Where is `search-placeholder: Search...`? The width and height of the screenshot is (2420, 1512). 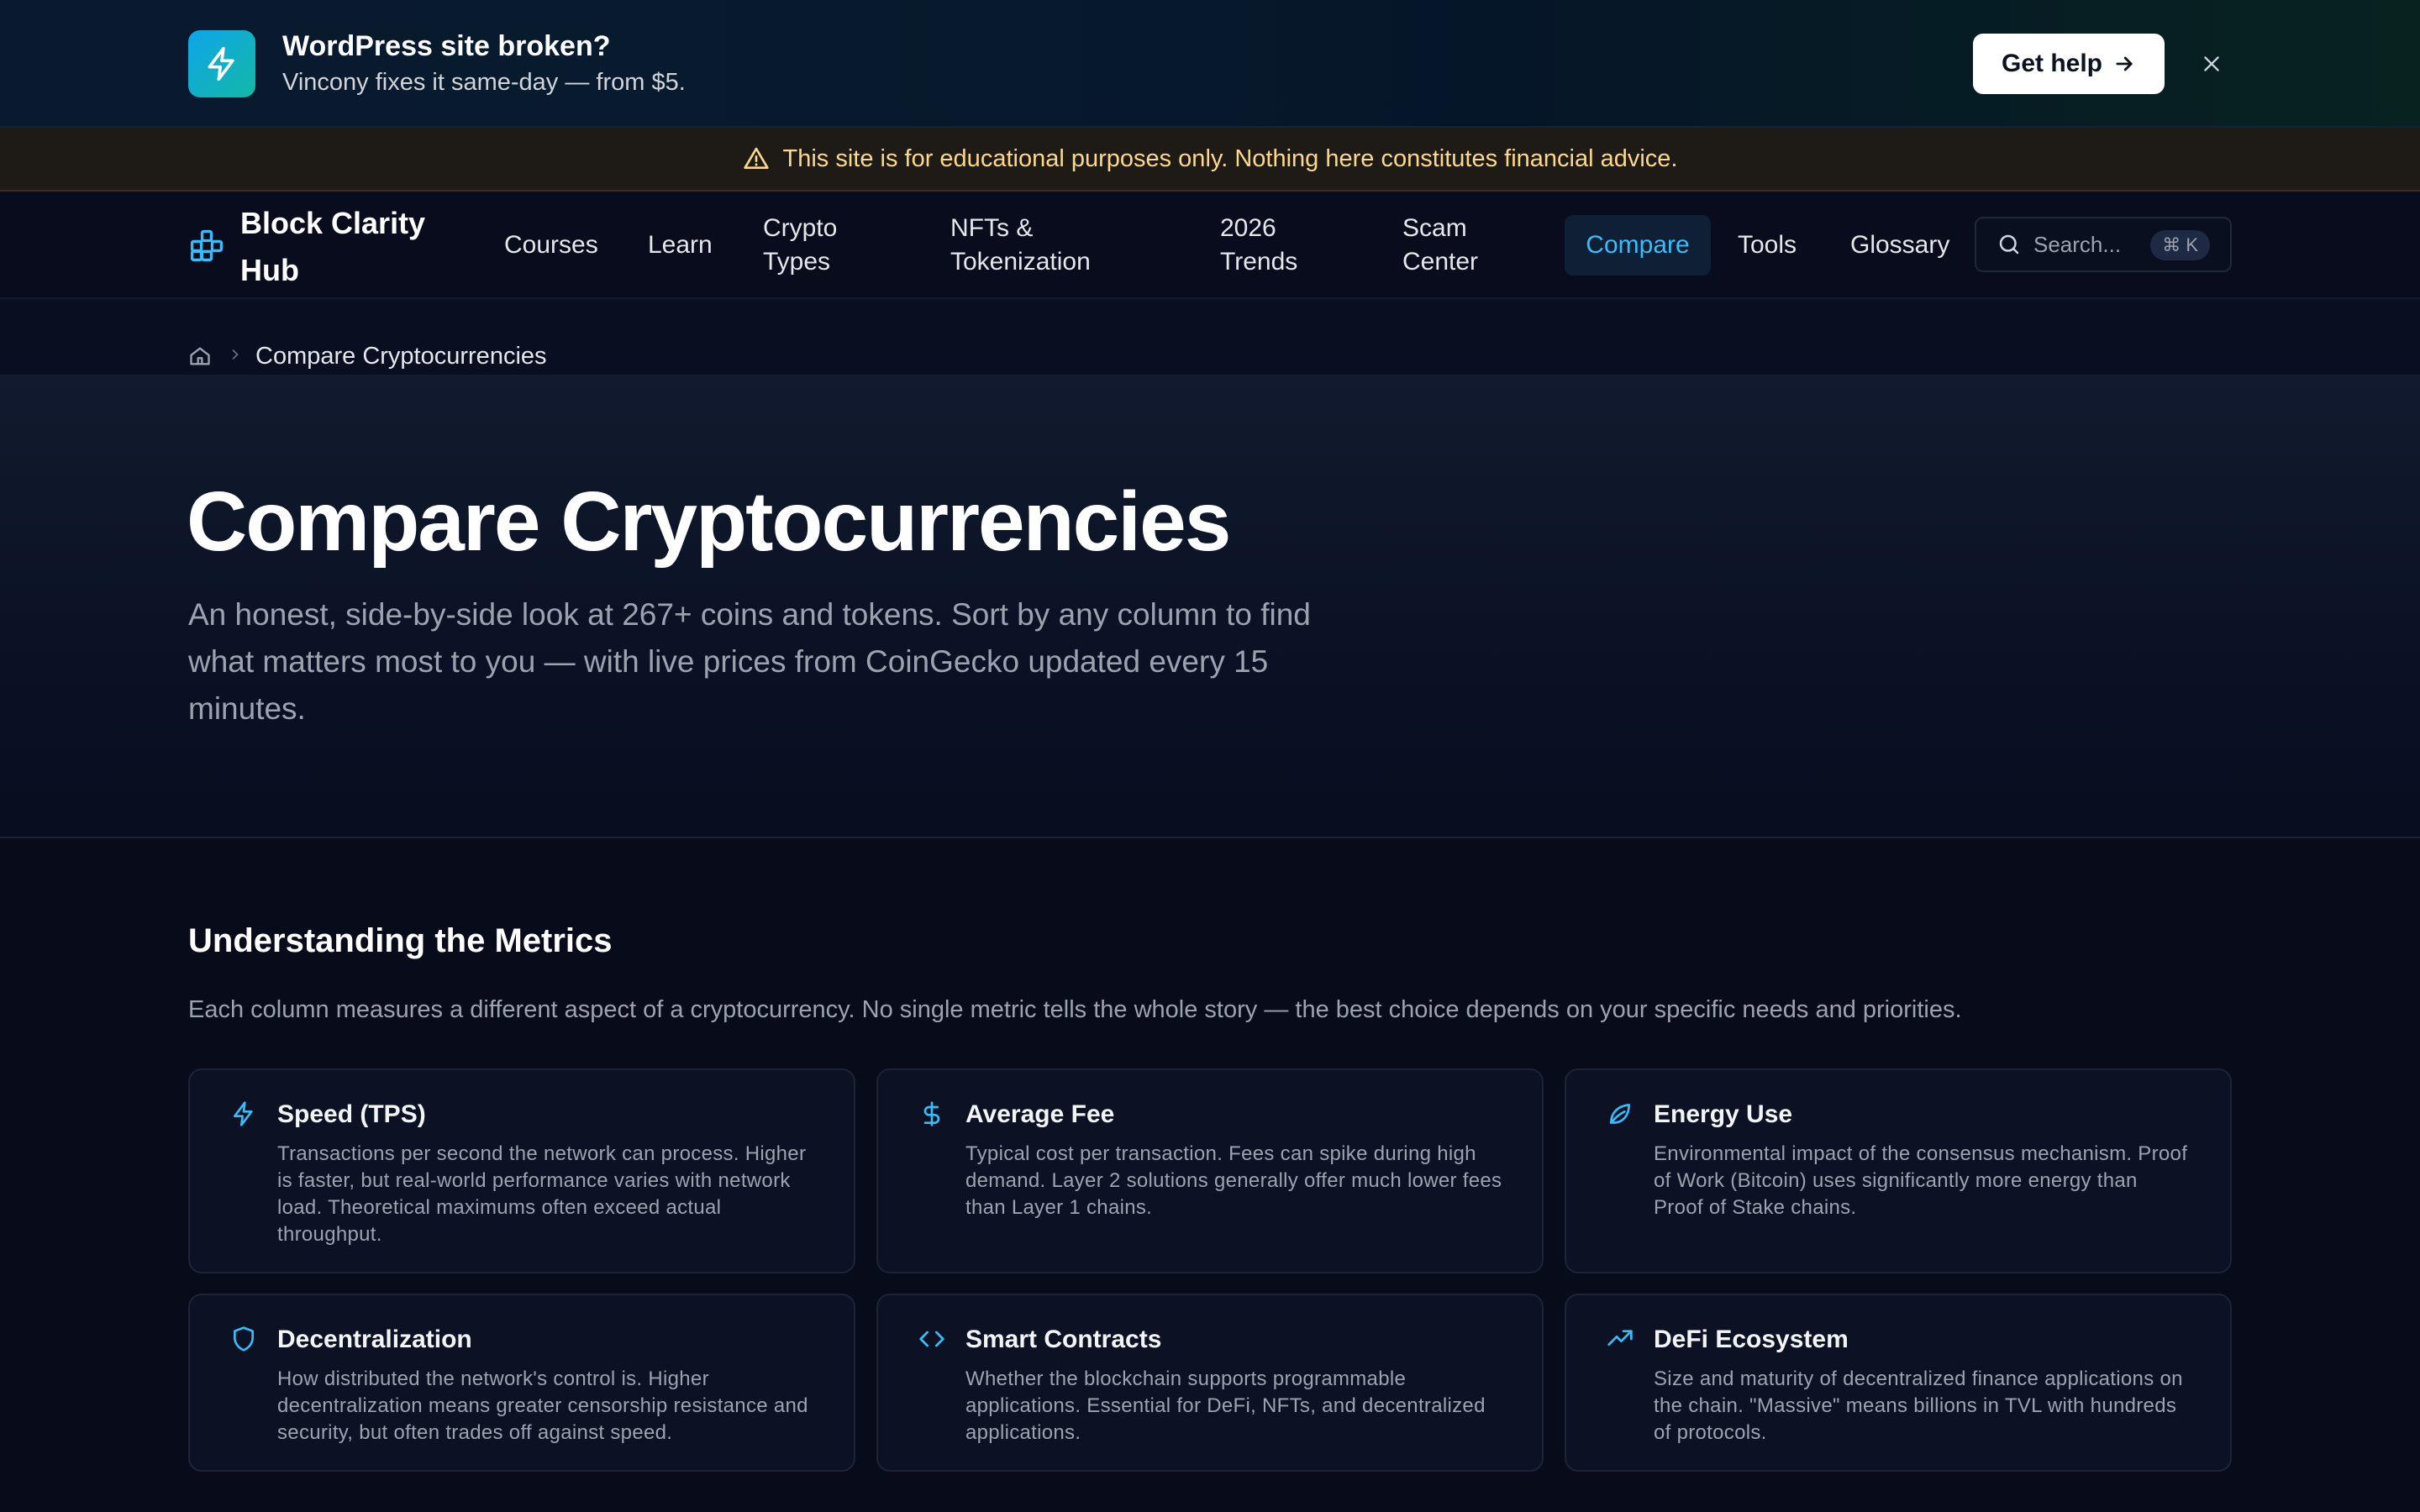 search-placeholder: Search... is located at coordinates (2077, 244).